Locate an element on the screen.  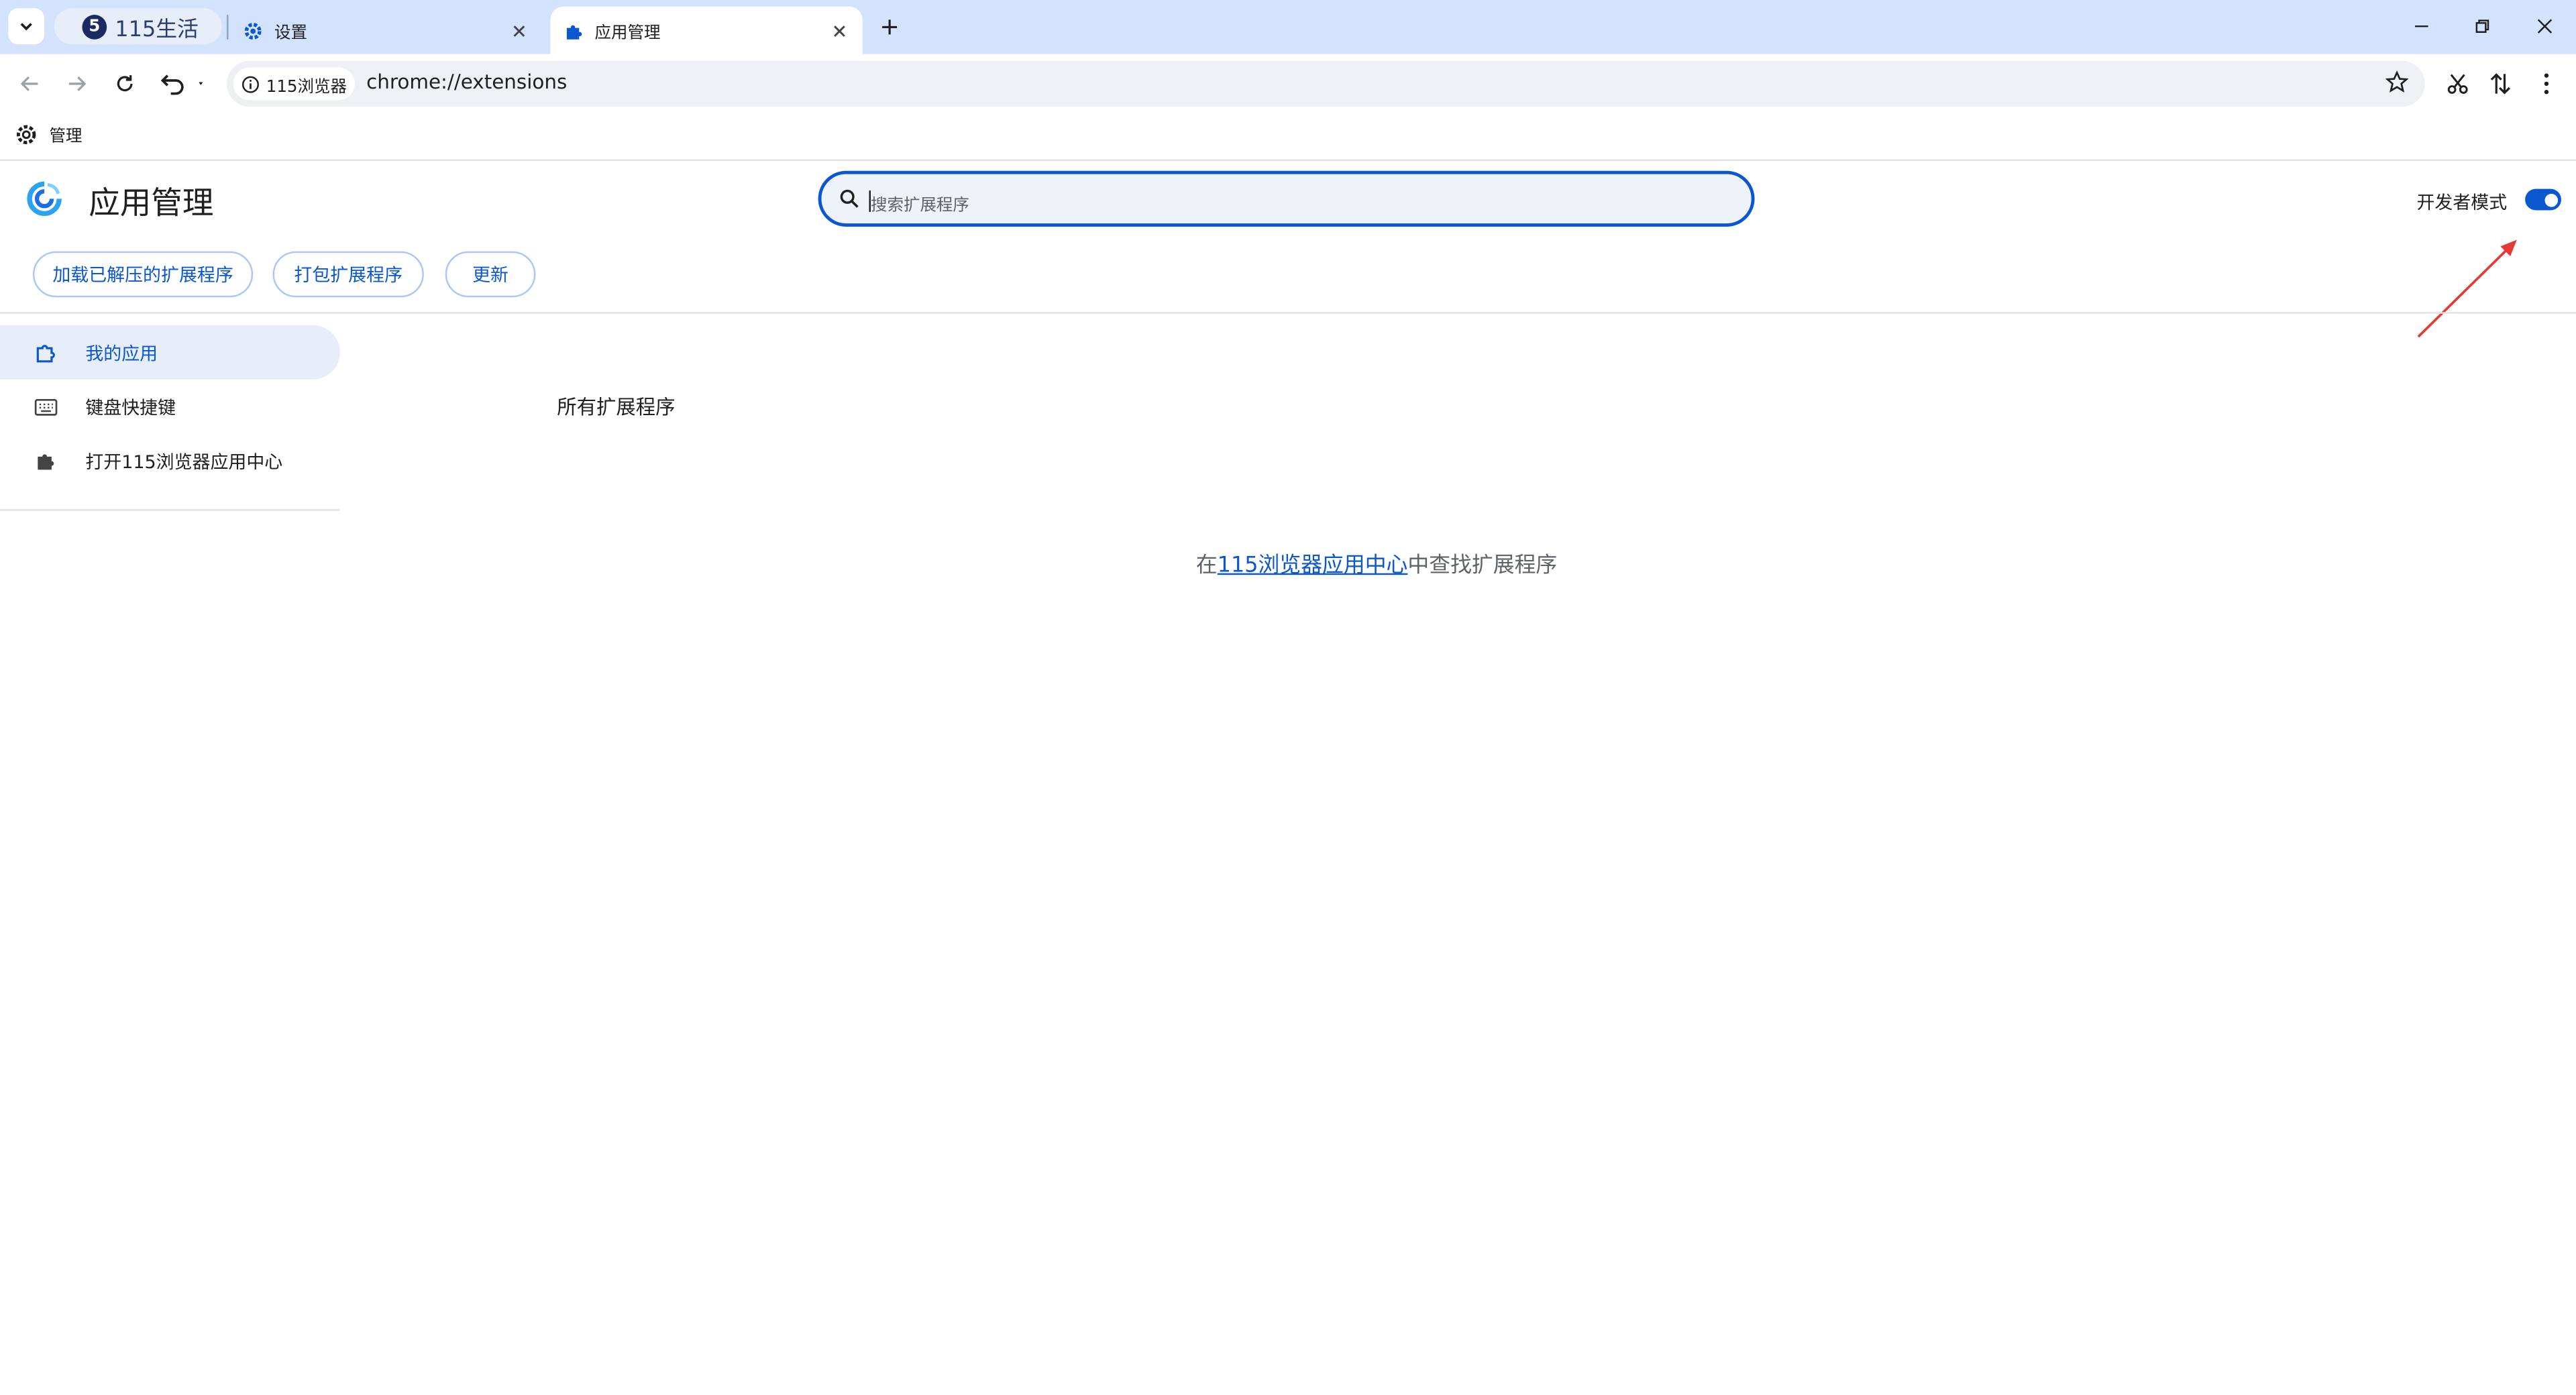
menu-button is located at coordinates (2546, 84).